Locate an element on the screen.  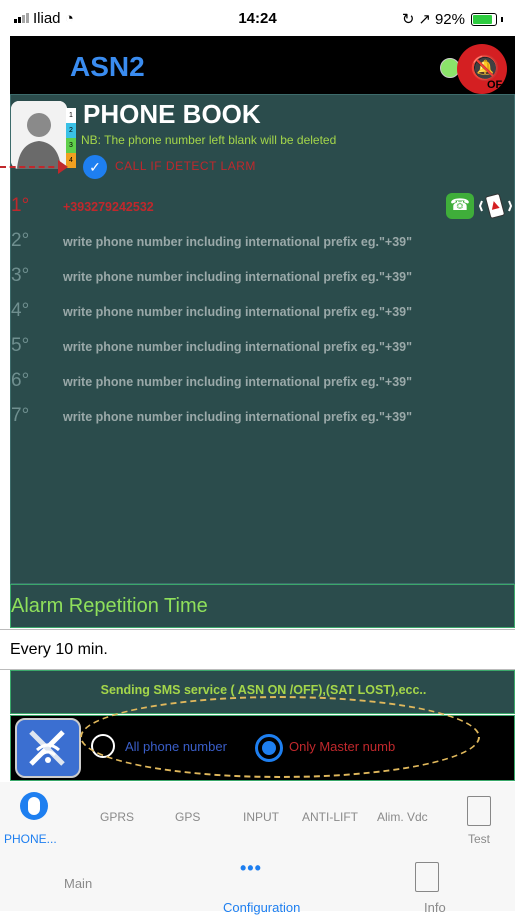
tab-configuration: Configuration is located at coordinates (261, 907).